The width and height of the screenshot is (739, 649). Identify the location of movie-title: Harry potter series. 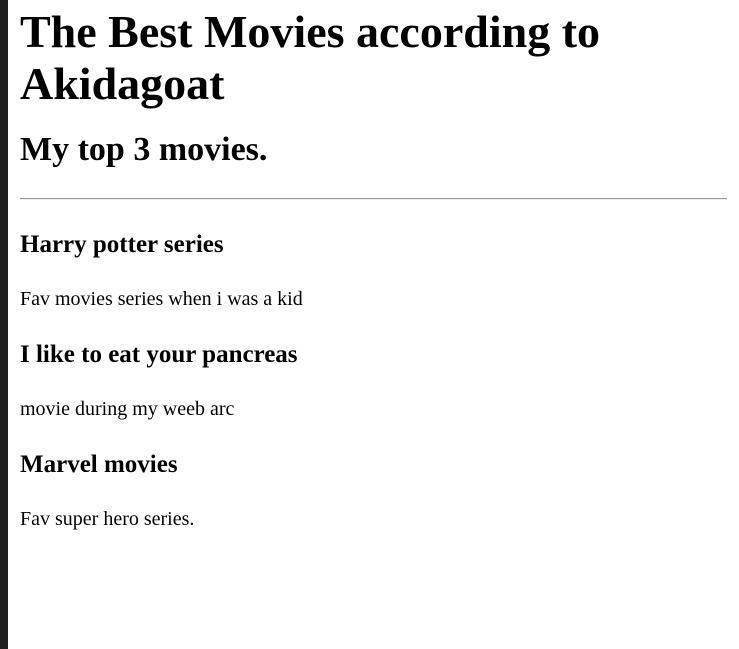
(122, 244).